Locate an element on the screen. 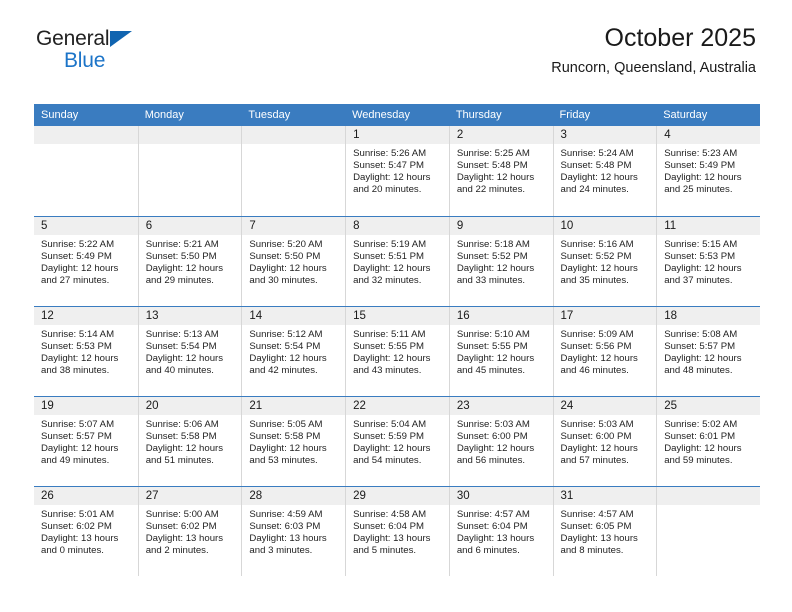 The image size is (792, 612). day-number: 8 is located at coordinates (397, 225).